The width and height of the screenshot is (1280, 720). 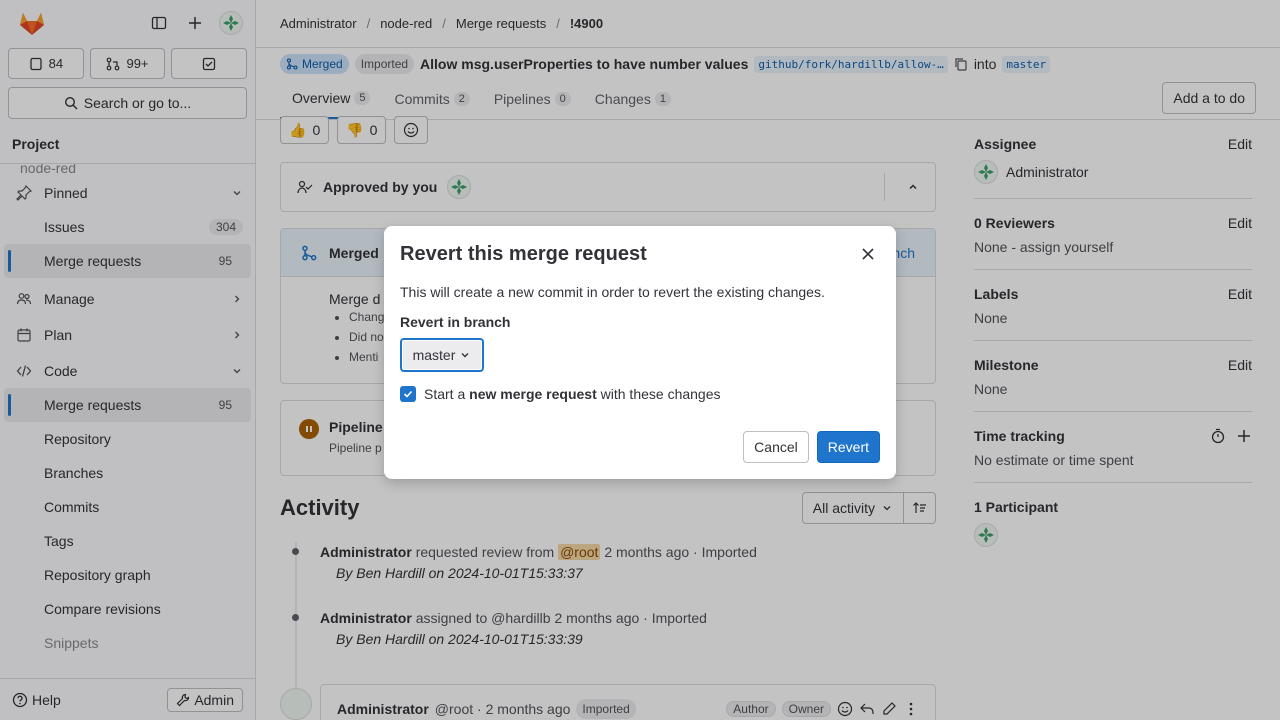 I want to click on chevron-down-icon, so click(x=465, y=355).